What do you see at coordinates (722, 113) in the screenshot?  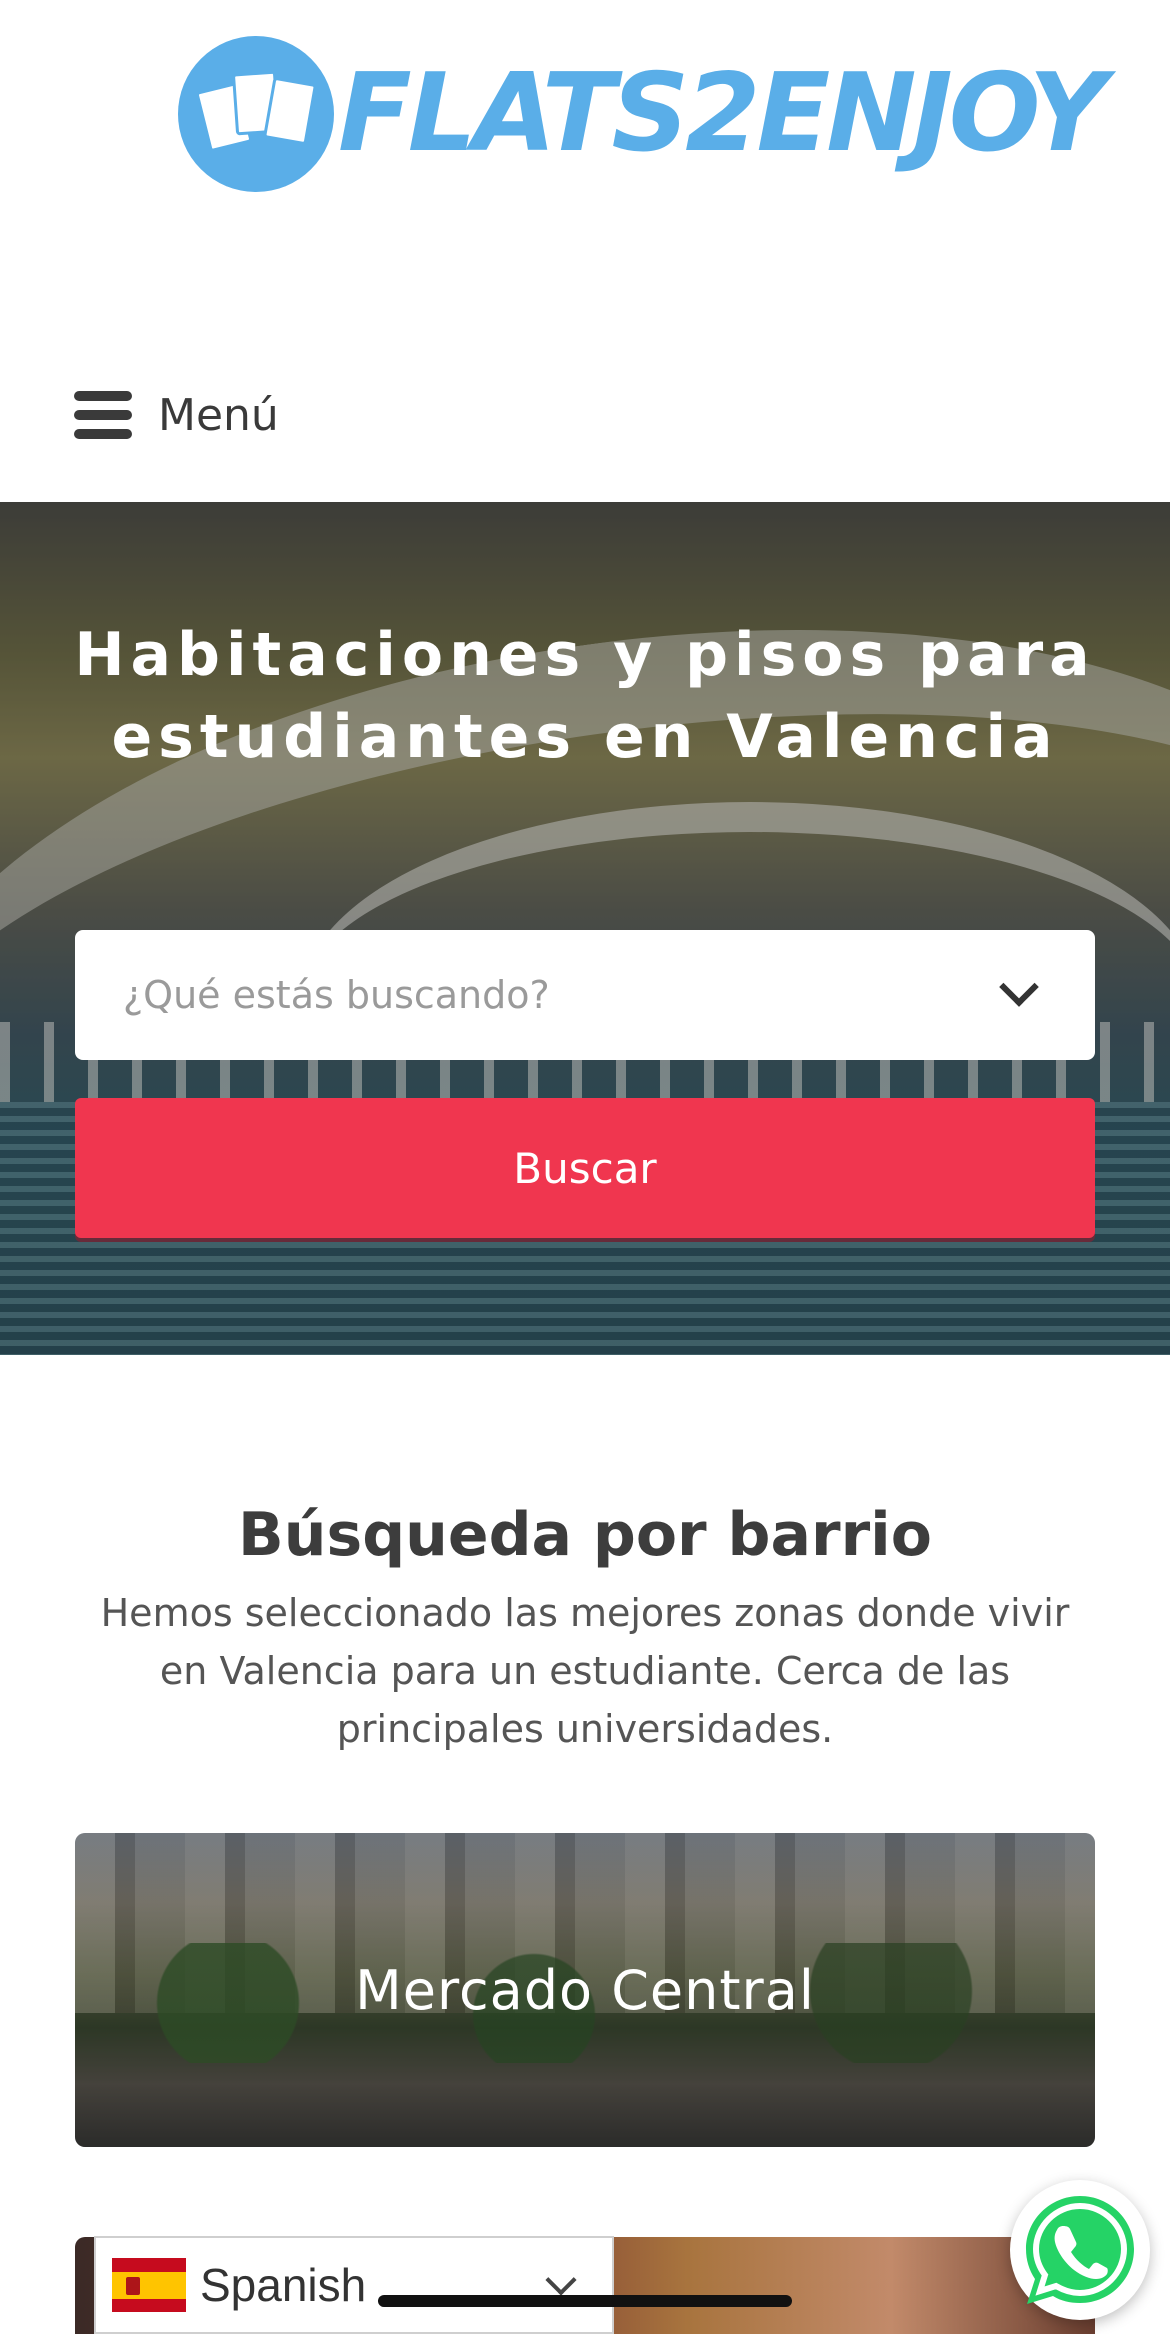 I see `logo-text: FLATS2ENJOY` at bounding box center [722, 113].